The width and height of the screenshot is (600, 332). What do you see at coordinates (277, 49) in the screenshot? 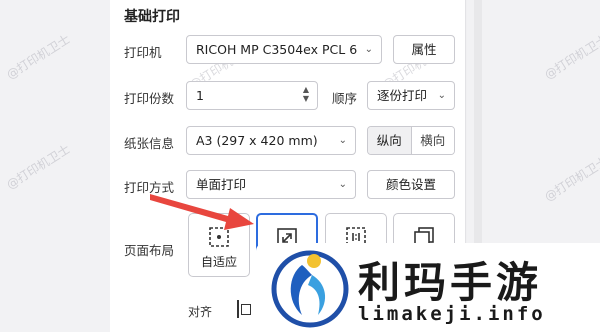
I see `printer-value: RICOH MP C3504ex PCL 6` at bounding box center [277, 49].